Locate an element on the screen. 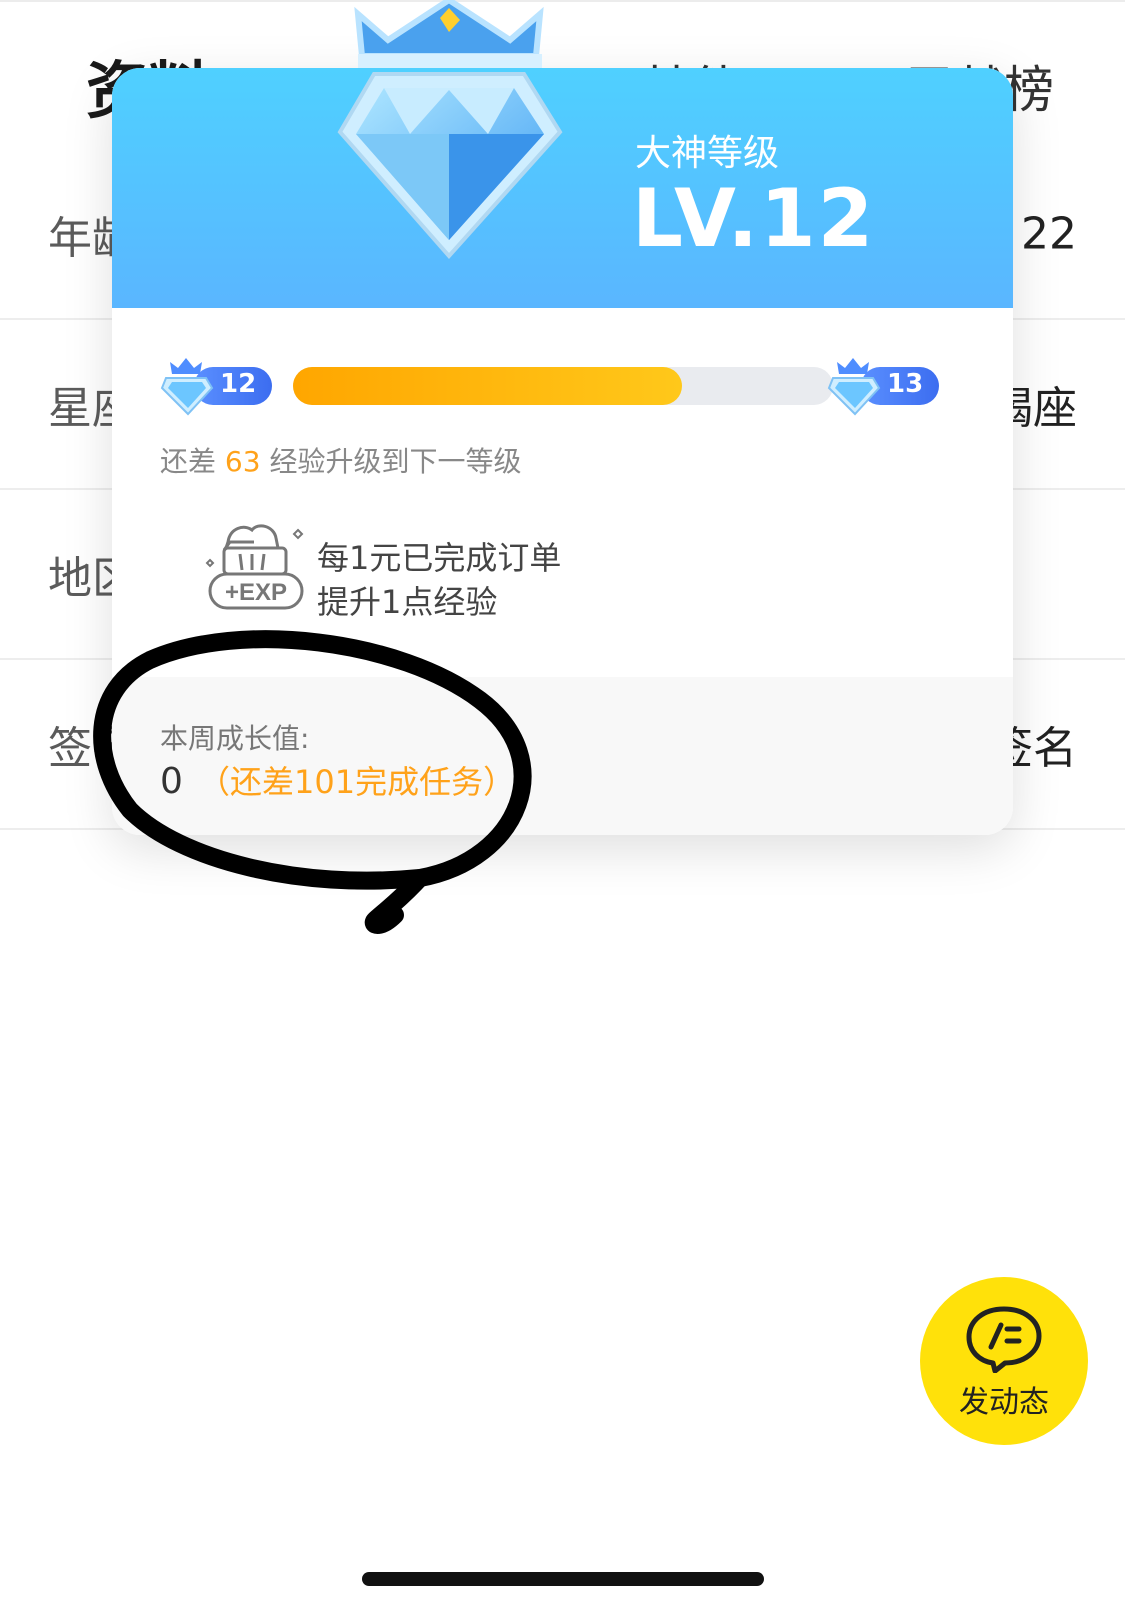  exp-rule-text: 每1元已完成订单 提升1点经验 is located at coordinates (439, 580).